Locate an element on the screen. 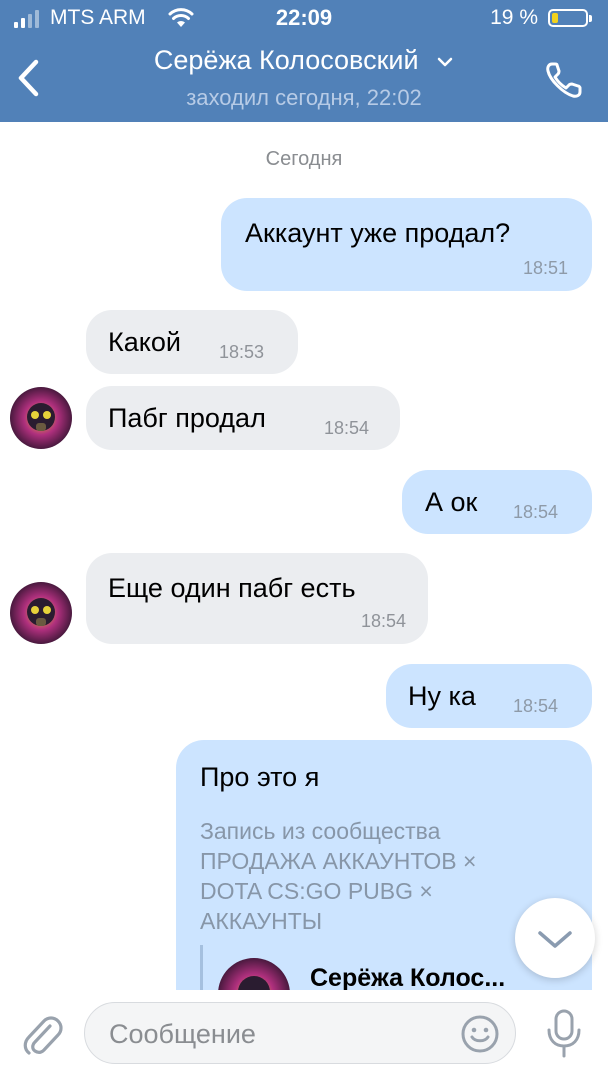 Image resolution: width=608 pixels, height=1080 pixels. message-text: Про это я is located at coordinates (260, 777).